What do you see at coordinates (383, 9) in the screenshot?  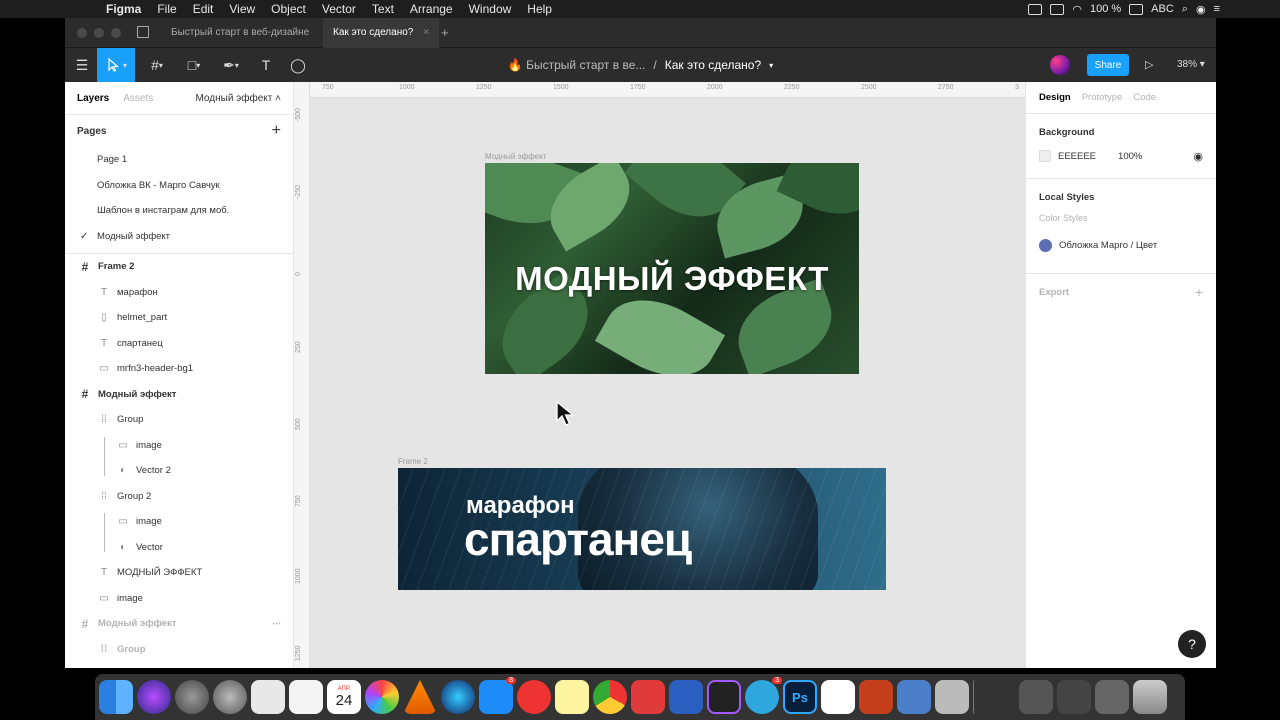 I see `menu-text: Text` at bounding box center [383, 9].